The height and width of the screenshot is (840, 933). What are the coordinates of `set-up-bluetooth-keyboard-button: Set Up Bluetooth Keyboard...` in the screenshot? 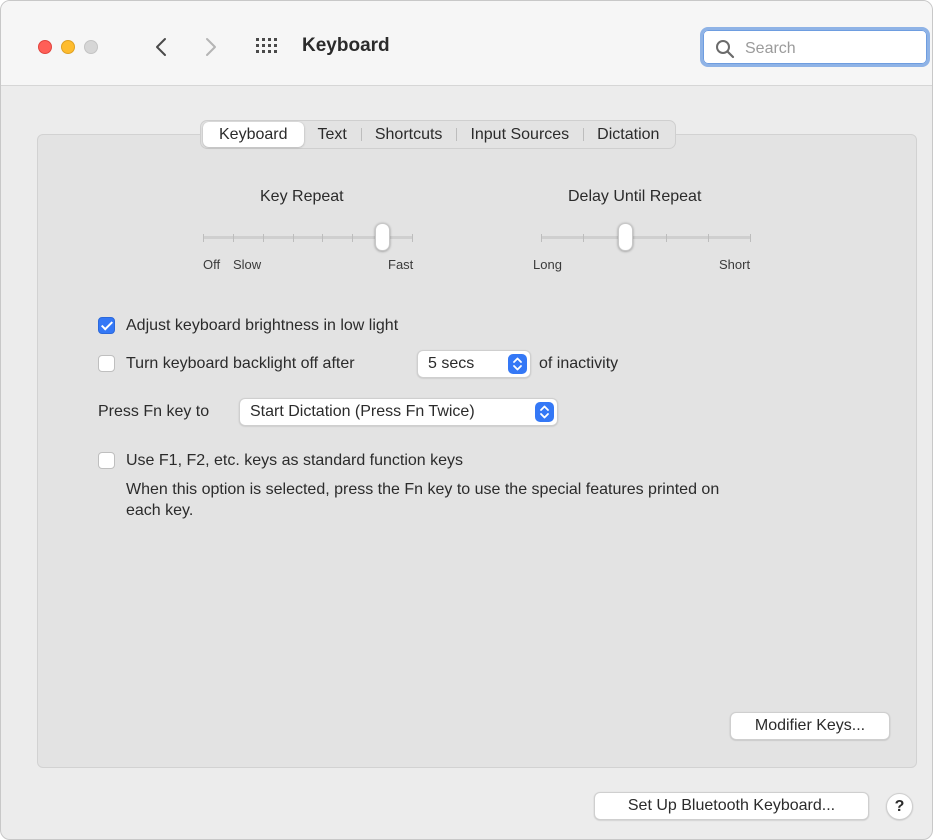 It's located at (731, 806).